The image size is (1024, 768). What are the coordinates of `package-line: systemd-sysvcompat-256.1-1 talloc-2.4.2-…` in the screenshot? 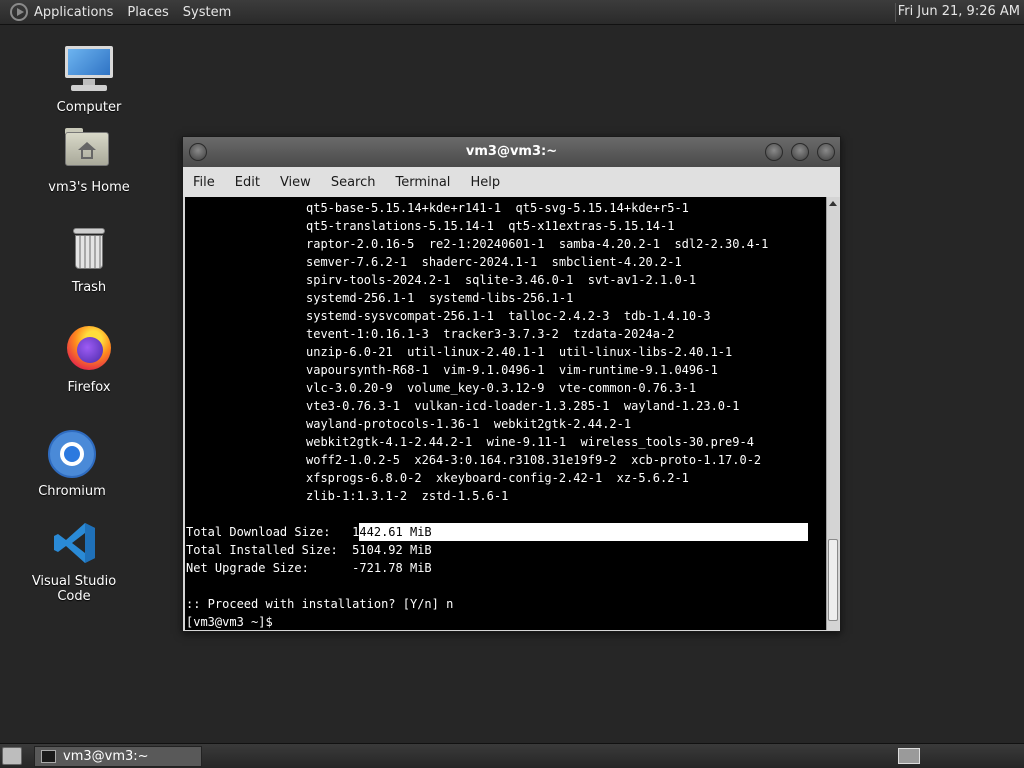 It's located at (508, 316).